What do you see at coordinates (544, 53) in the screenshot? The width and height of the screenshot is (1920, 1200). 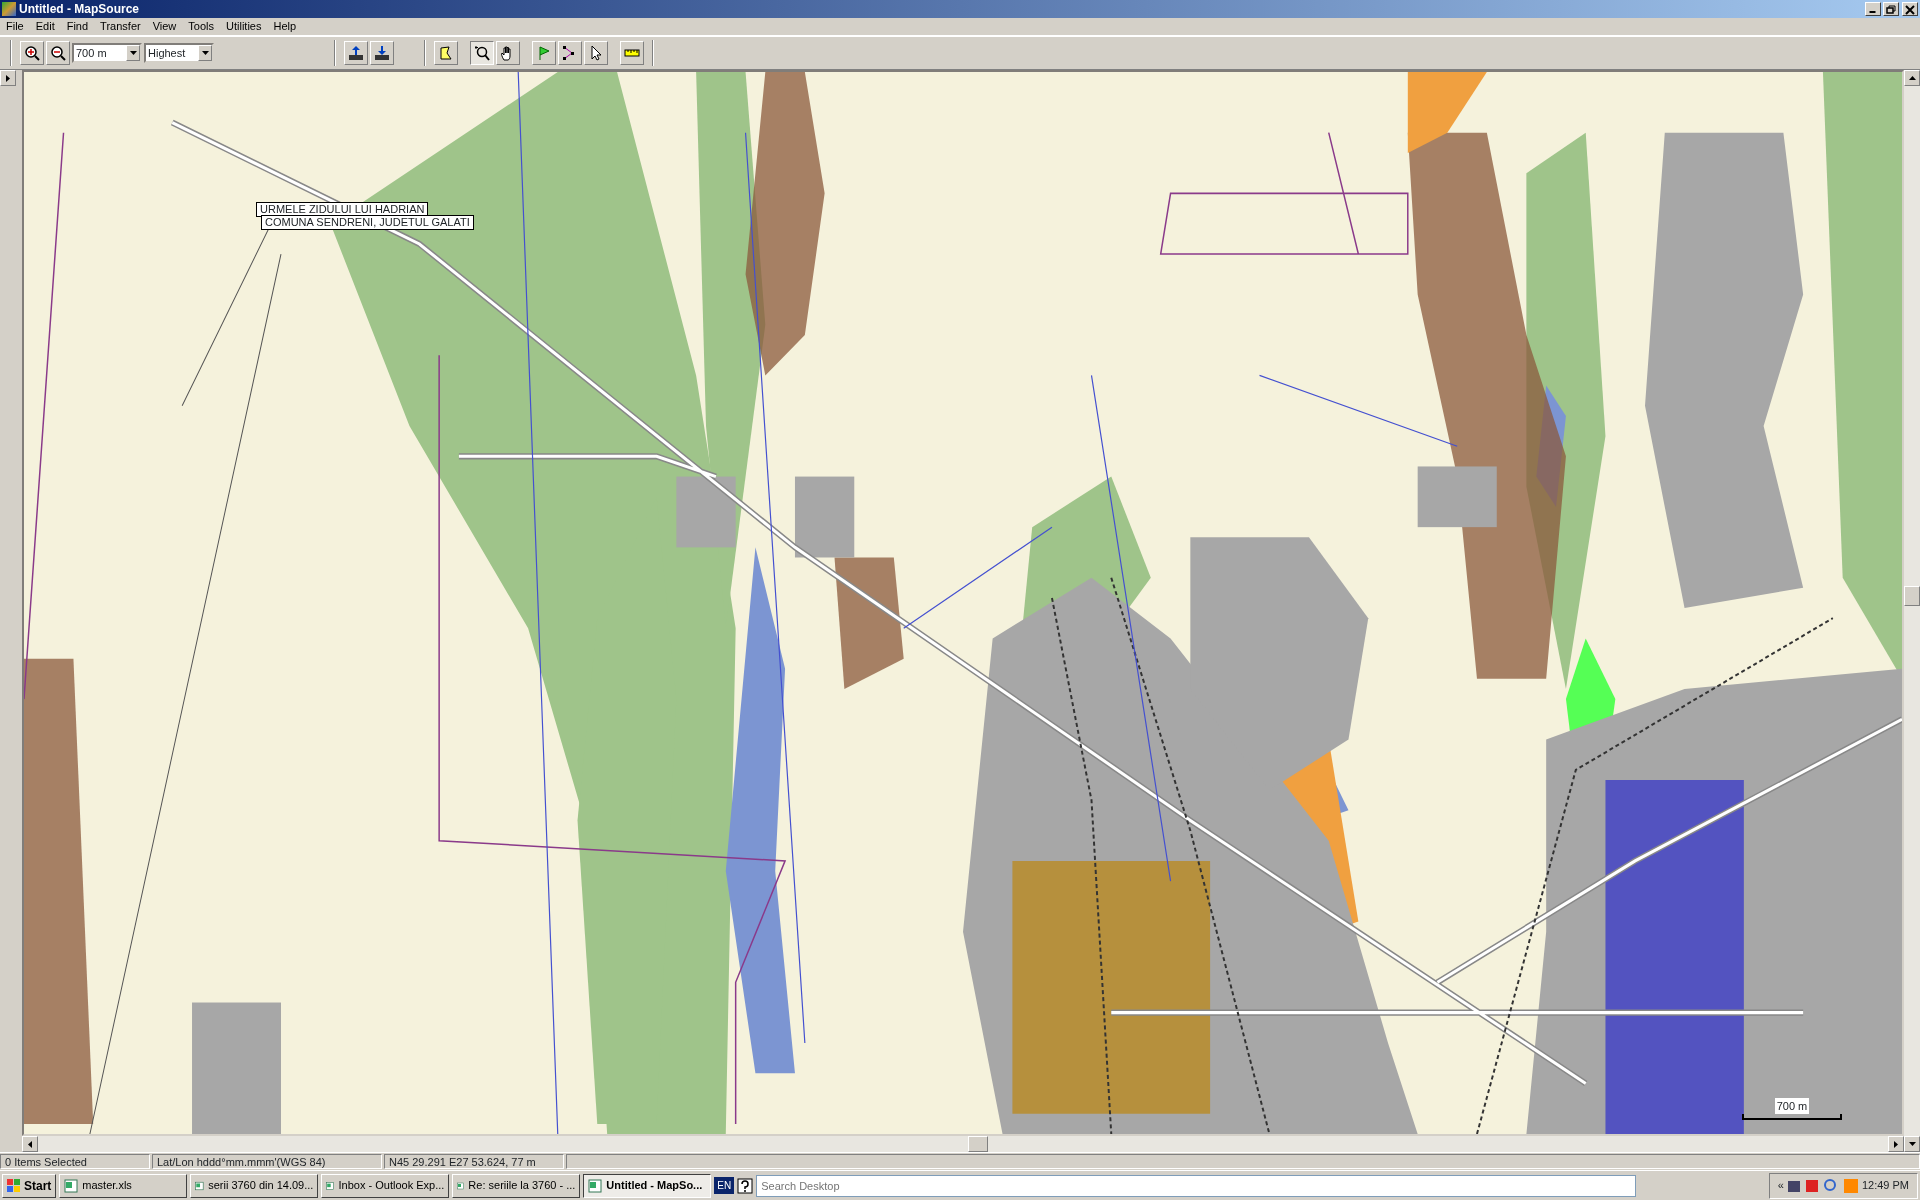 I see `flag-icon` at bounding box center [544, 53].